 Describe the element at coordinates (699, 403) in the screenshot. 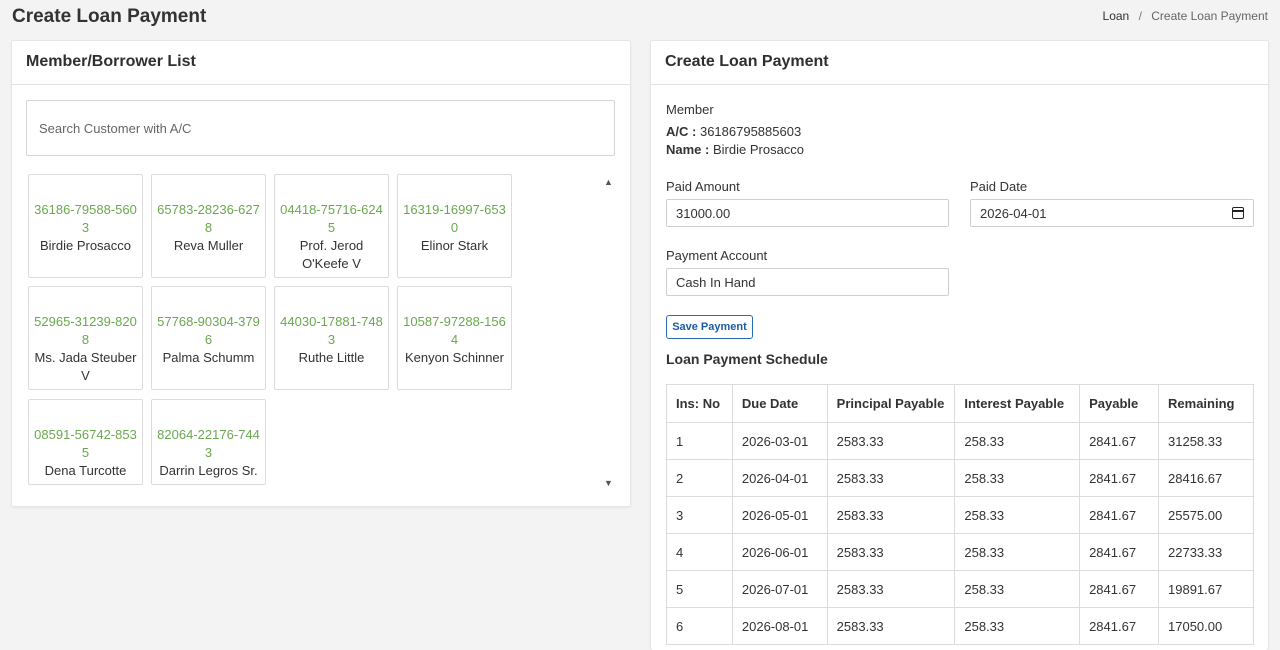

I see `schedule-column-header: Ins: No` at that location.